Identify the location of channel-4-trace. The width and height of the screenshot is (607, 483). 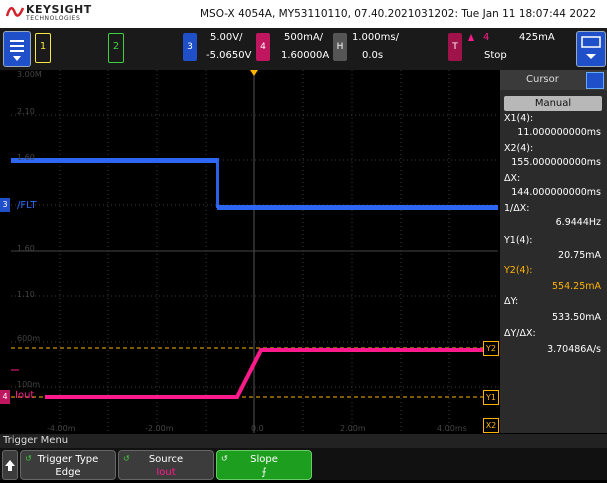
(268, 373).